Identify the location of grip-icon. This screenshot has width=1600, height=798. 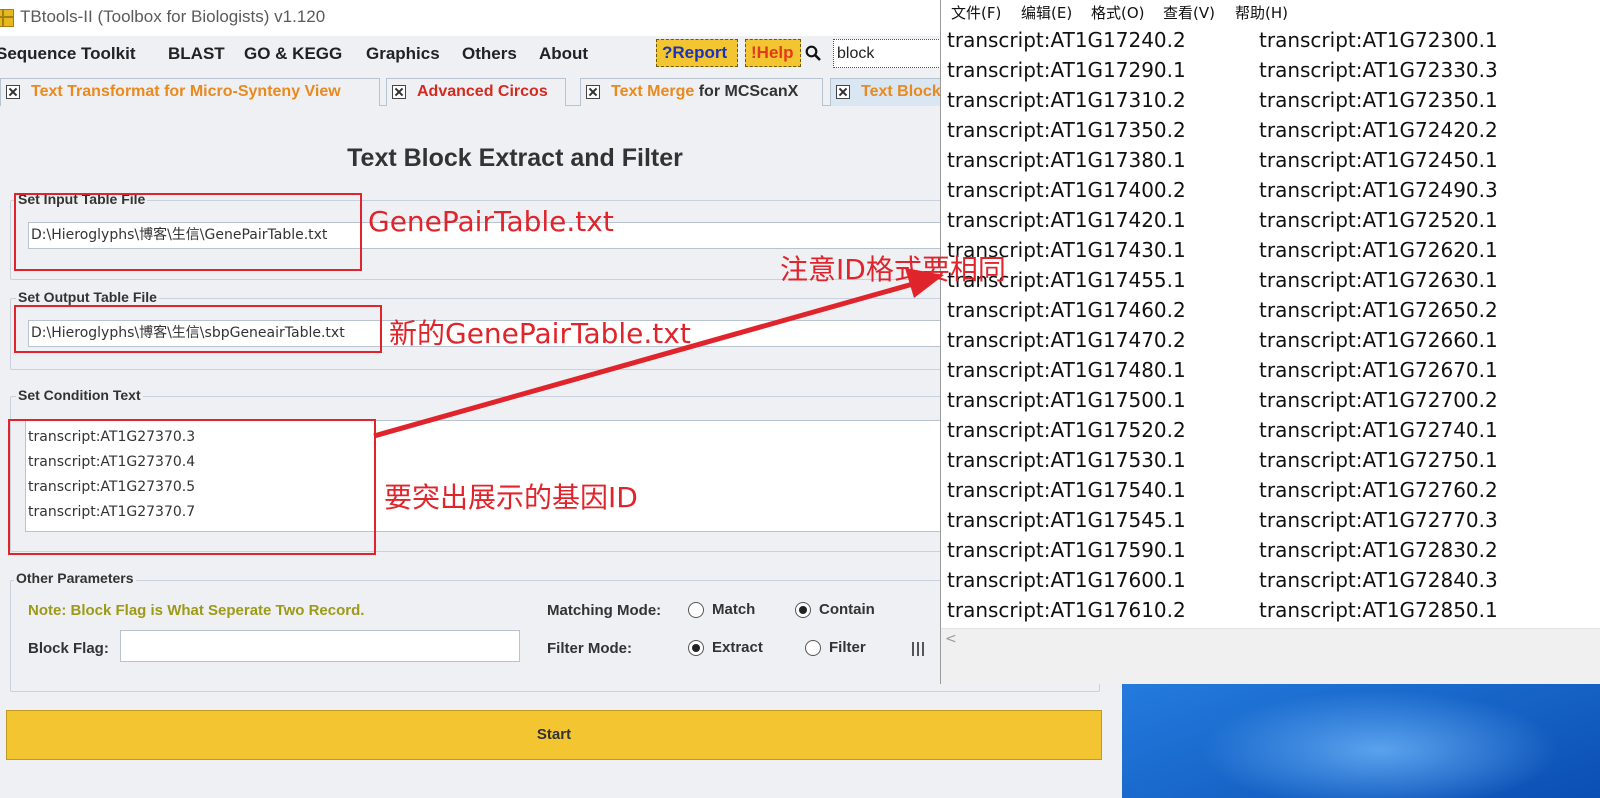
(918, 649).